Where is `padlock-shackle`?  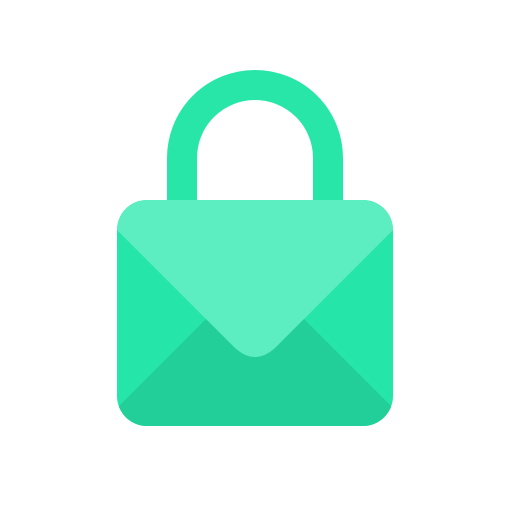 padlock-shackle is located at coordinates (255, 140).